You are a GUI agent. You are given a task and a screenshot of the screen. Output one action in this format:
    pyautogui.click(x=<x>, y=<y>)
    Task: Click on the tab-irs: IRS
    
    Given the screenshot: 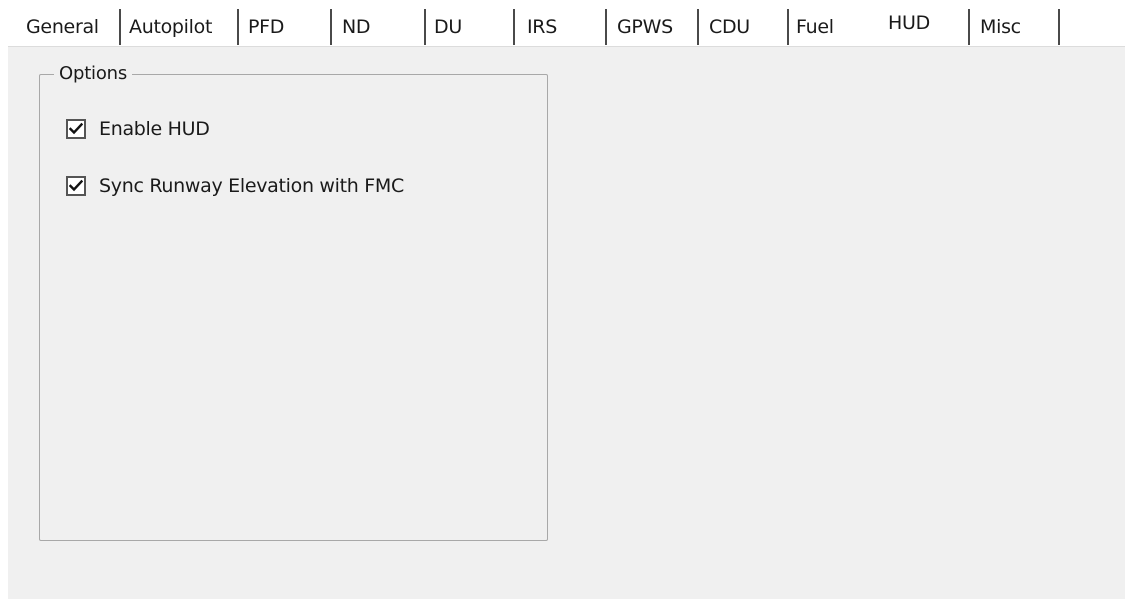 What is the action you would take?
    pyautogui.click(x=542, y=27)
    